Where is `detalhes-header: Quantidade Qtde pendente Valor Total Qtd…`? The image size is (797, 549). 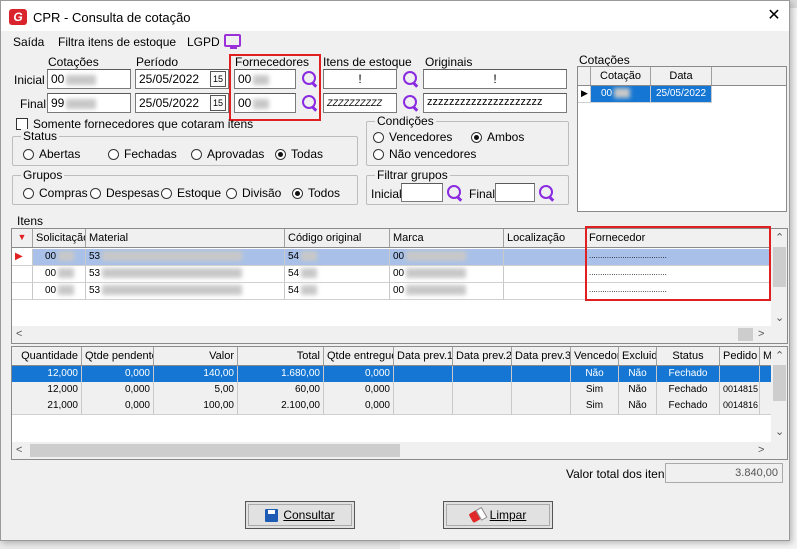
detalhes-header: Quantidade Qtde pendente Valor Total Qtd… is located at coordinates (392, 356).